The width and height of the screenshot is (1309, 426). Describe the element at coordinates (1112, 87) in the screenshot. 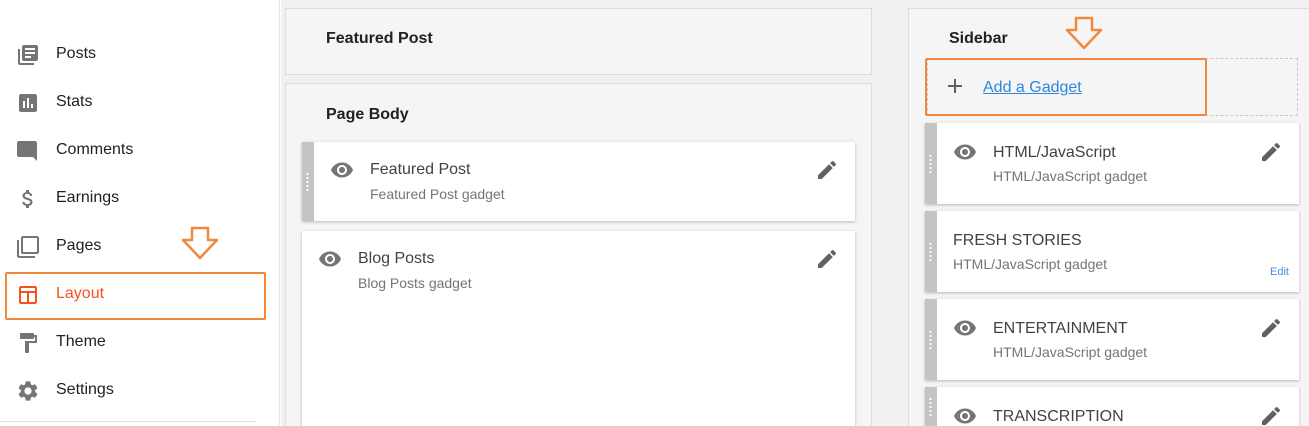

I see `add-gadget-slot: Add a Gadget` at that location.